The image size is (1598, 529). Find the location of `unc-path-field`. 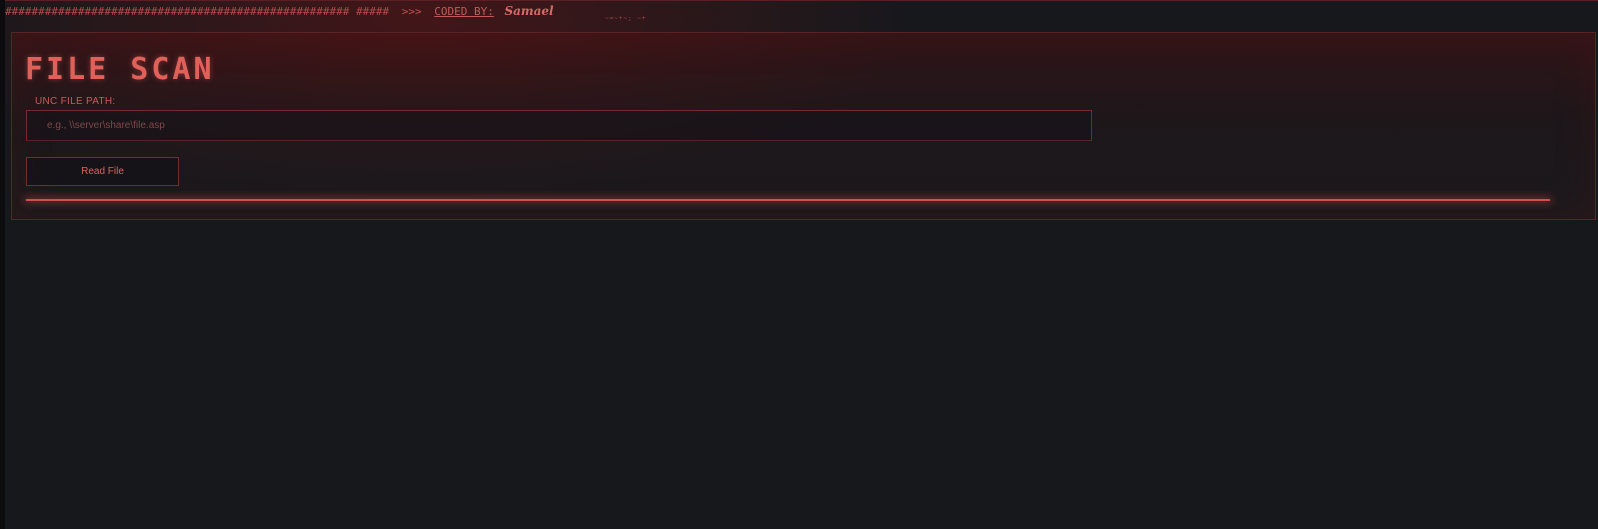

unc-path-field is located at coordinates (559, 125).